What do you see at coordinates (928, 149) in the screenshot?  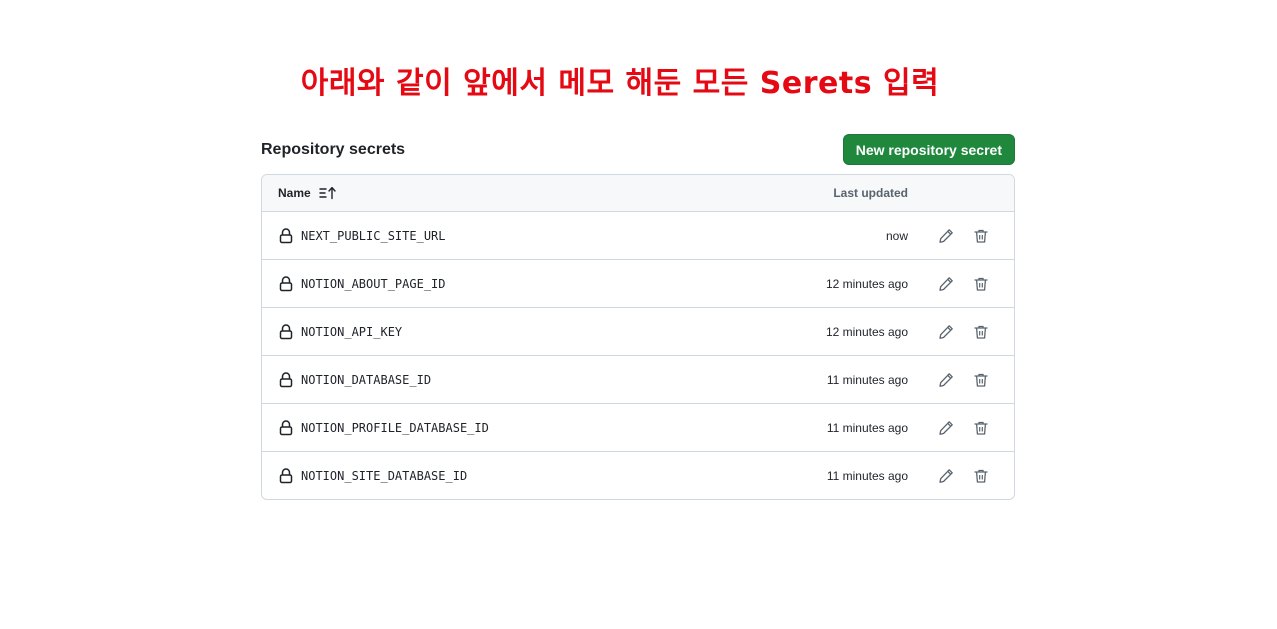 I see `new-repository-secret-button: New repository secret` at bounding box center [928, 149].